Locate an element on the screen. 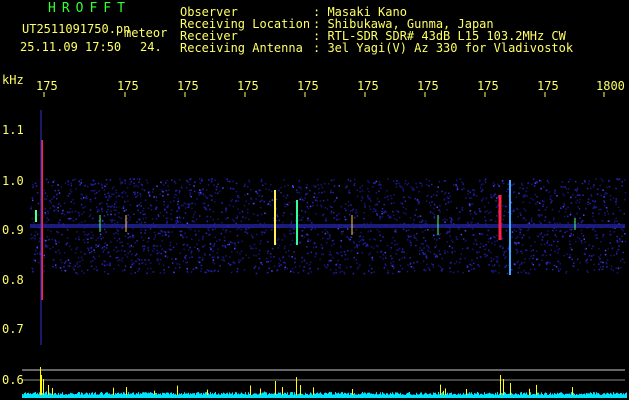  x-tick-label: 1800 is located at coordinates (610, 86).